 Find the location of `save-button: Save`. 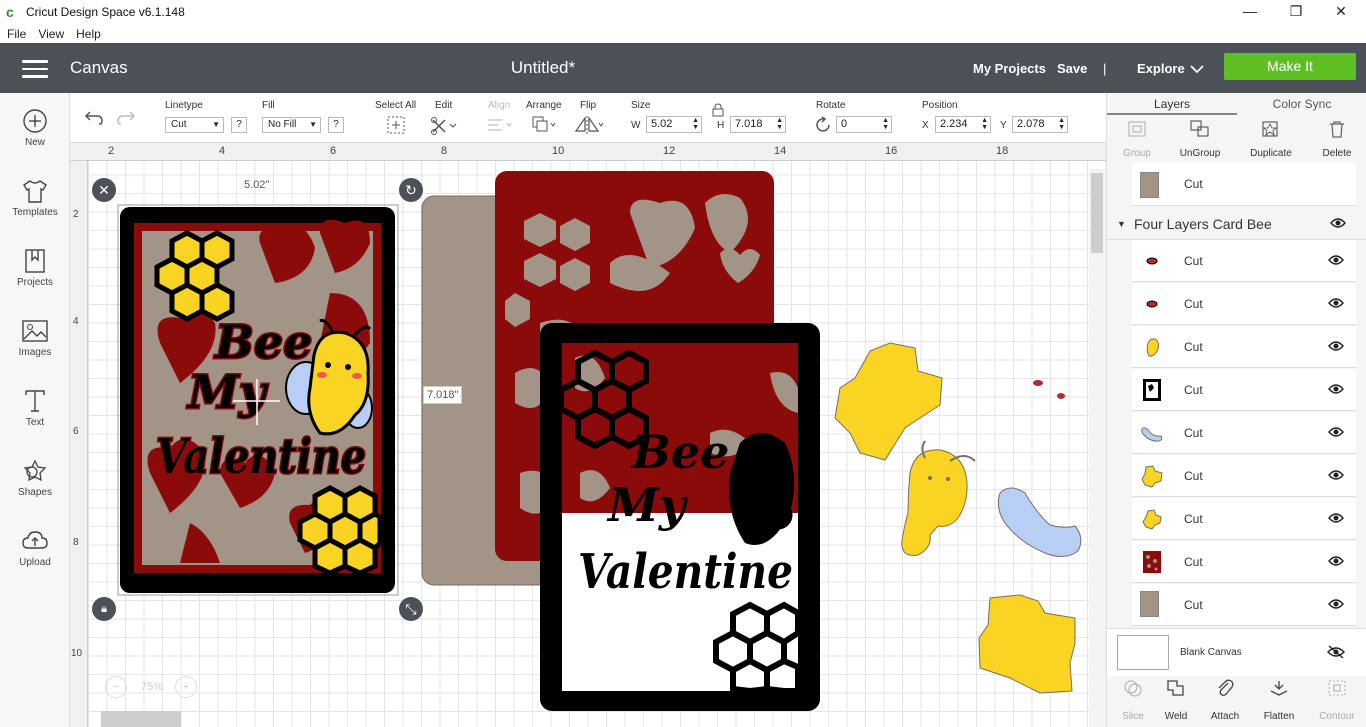

save-button: Save is located at coordinates (1072, 68).